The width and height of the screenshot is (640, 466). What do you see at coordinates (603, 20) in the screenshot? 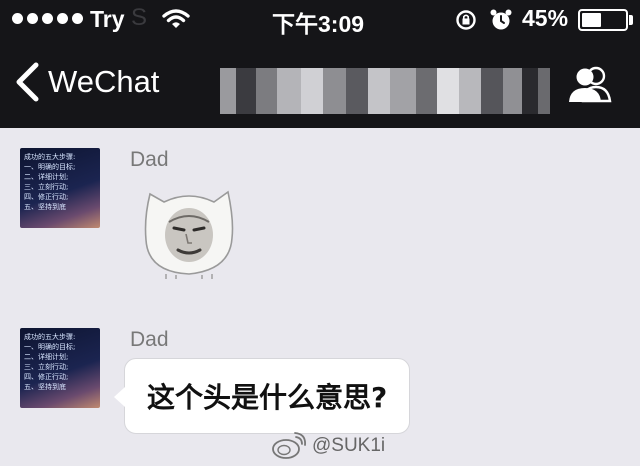
I see `battery-icon` at bounding box center [603, 20].